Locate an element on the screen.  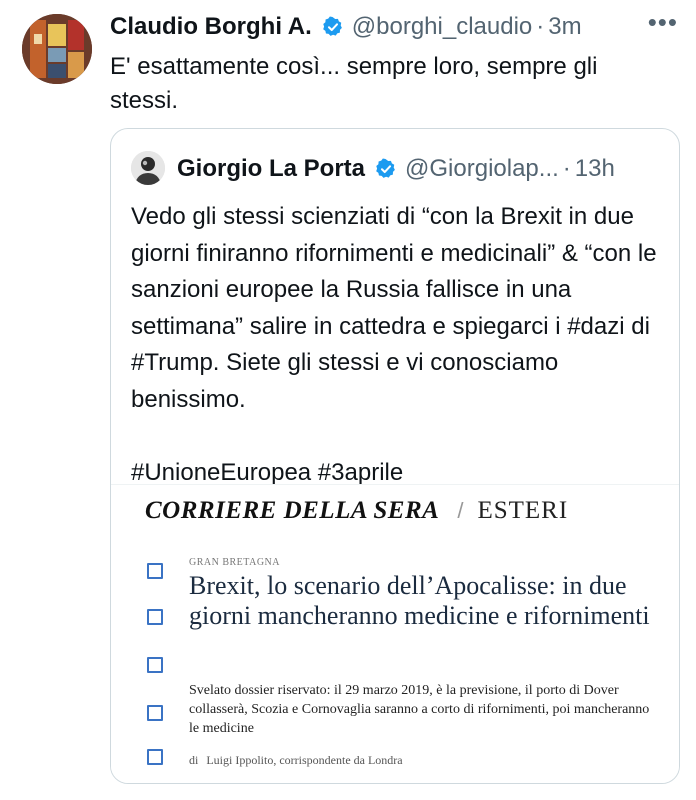
quoted-avatar-image is located at coordinates (148, 168).